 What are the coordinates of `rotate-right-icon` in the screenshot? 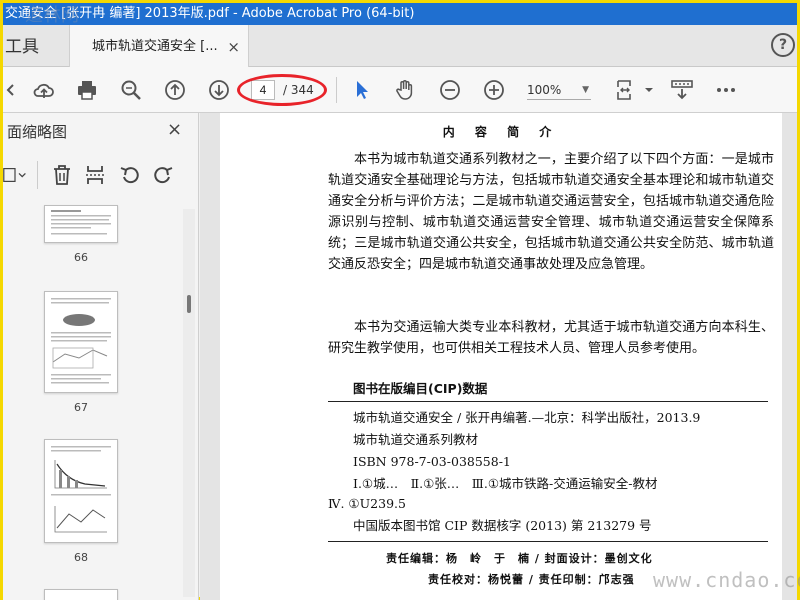 It's located at (163, 175).